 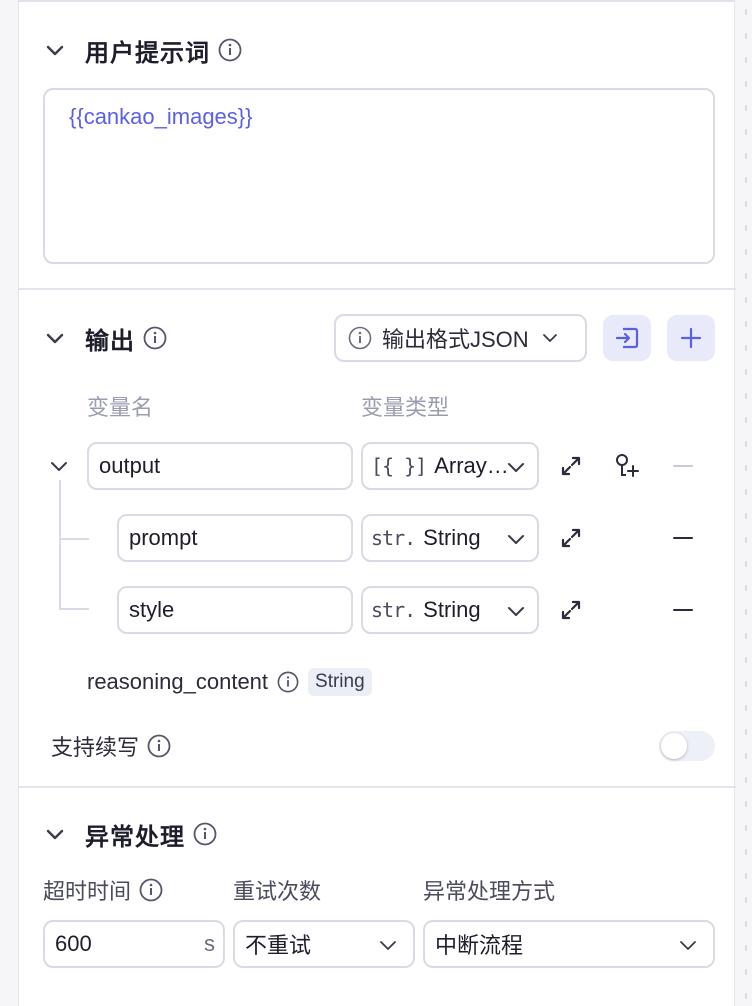 I want to click on output-format-select: 输出格式JSON, so click(x=460, y=338).